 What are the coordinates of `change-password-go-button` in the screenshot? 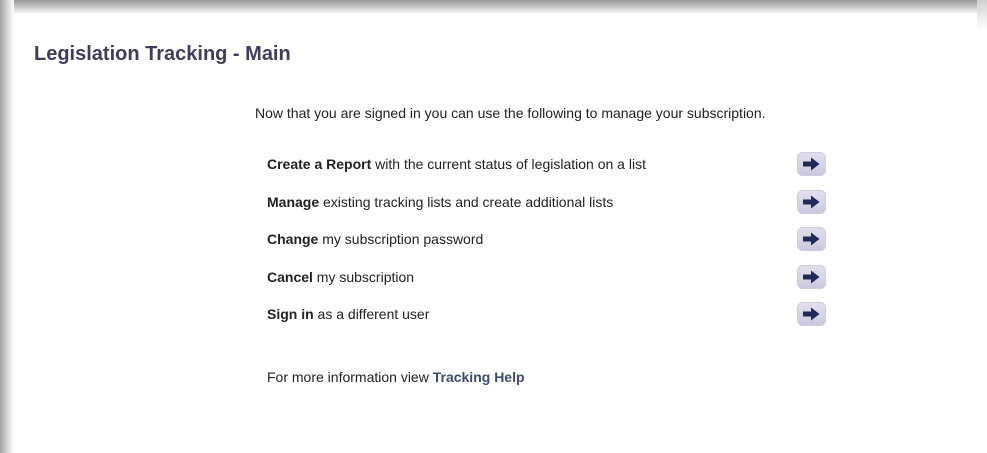 It's located at (811, 239).